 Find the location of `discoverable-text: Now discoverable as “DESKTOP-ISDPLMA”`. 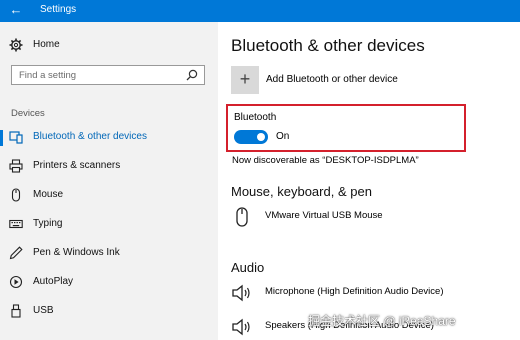

discoverable-text: Now discoverable as “DESKTOP-ISDPLMA” is located at coordinates (325, 160).